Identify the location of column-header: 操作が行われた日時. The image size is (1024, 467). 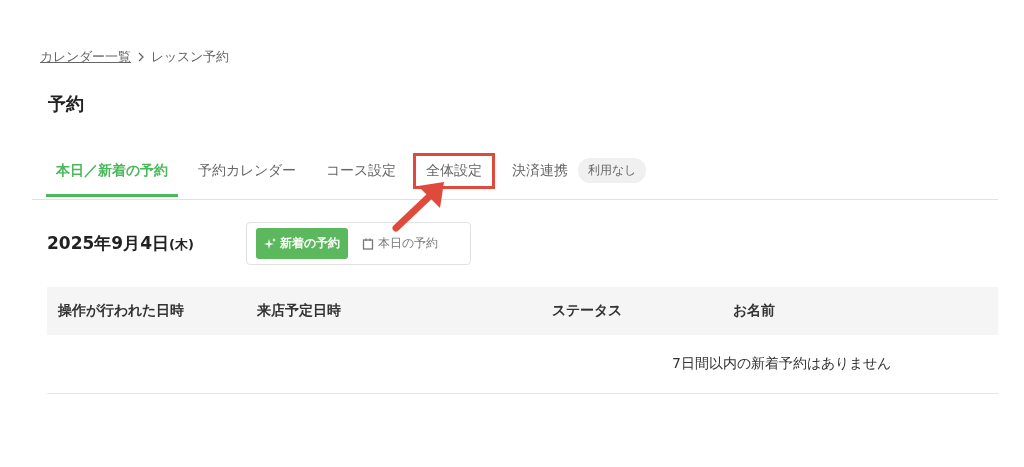
(121, 311).